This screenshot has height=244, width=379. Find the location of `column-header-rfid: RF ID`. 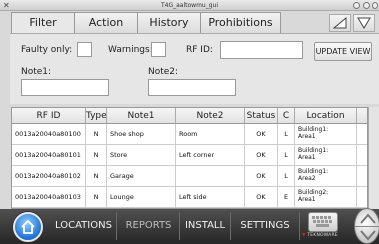

column-header-rfid: RF ID is located at coordinates (49, 115).